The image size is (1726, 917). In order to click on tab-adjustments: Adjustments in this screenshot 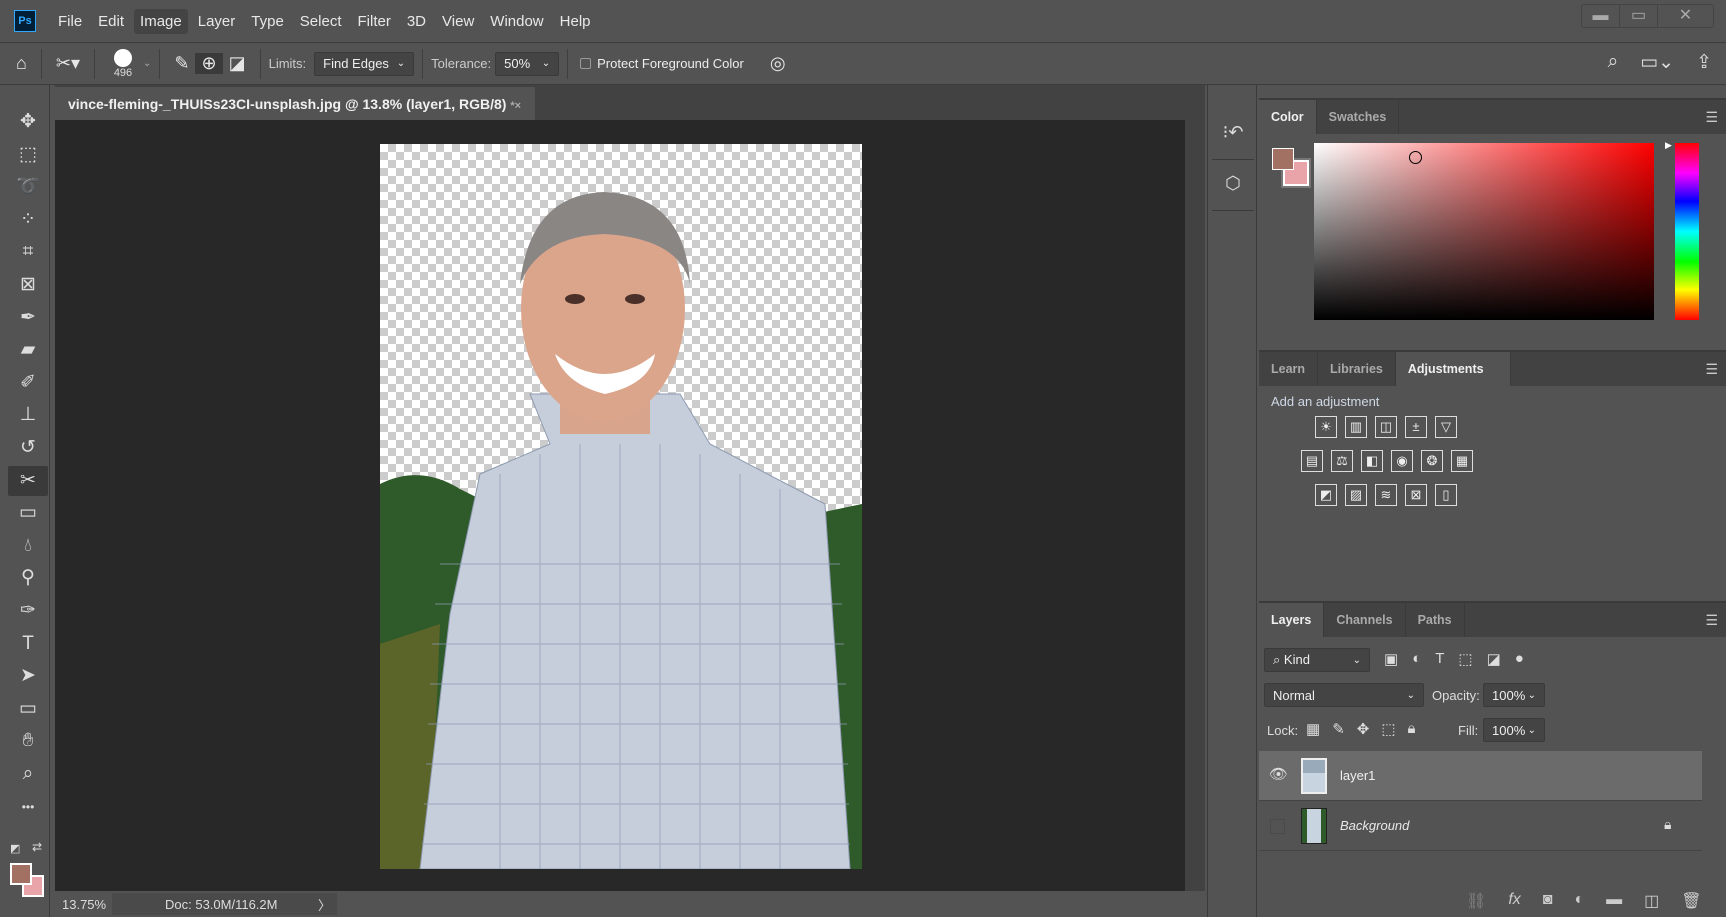, I will do `click(1453, 369)`.